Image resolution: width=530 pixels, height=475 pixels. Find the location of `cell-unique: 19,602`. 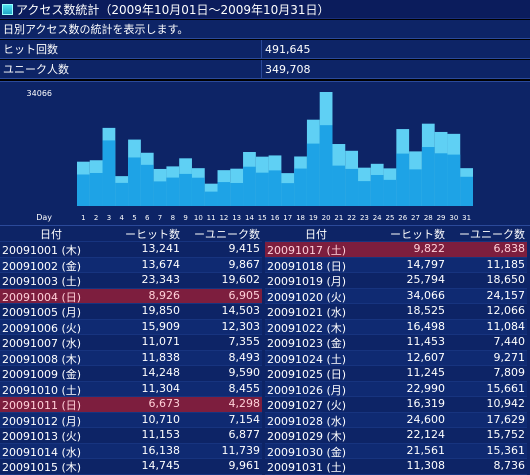

cell-unique: 19,602 is located at coordinates (241, 279).